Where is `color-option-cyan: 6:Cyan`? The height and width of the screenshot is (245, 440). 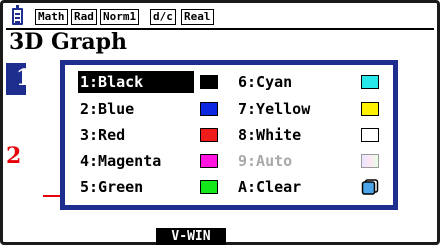
color-option-cyan: 6:Cyan is located at coordinates (265, 82).